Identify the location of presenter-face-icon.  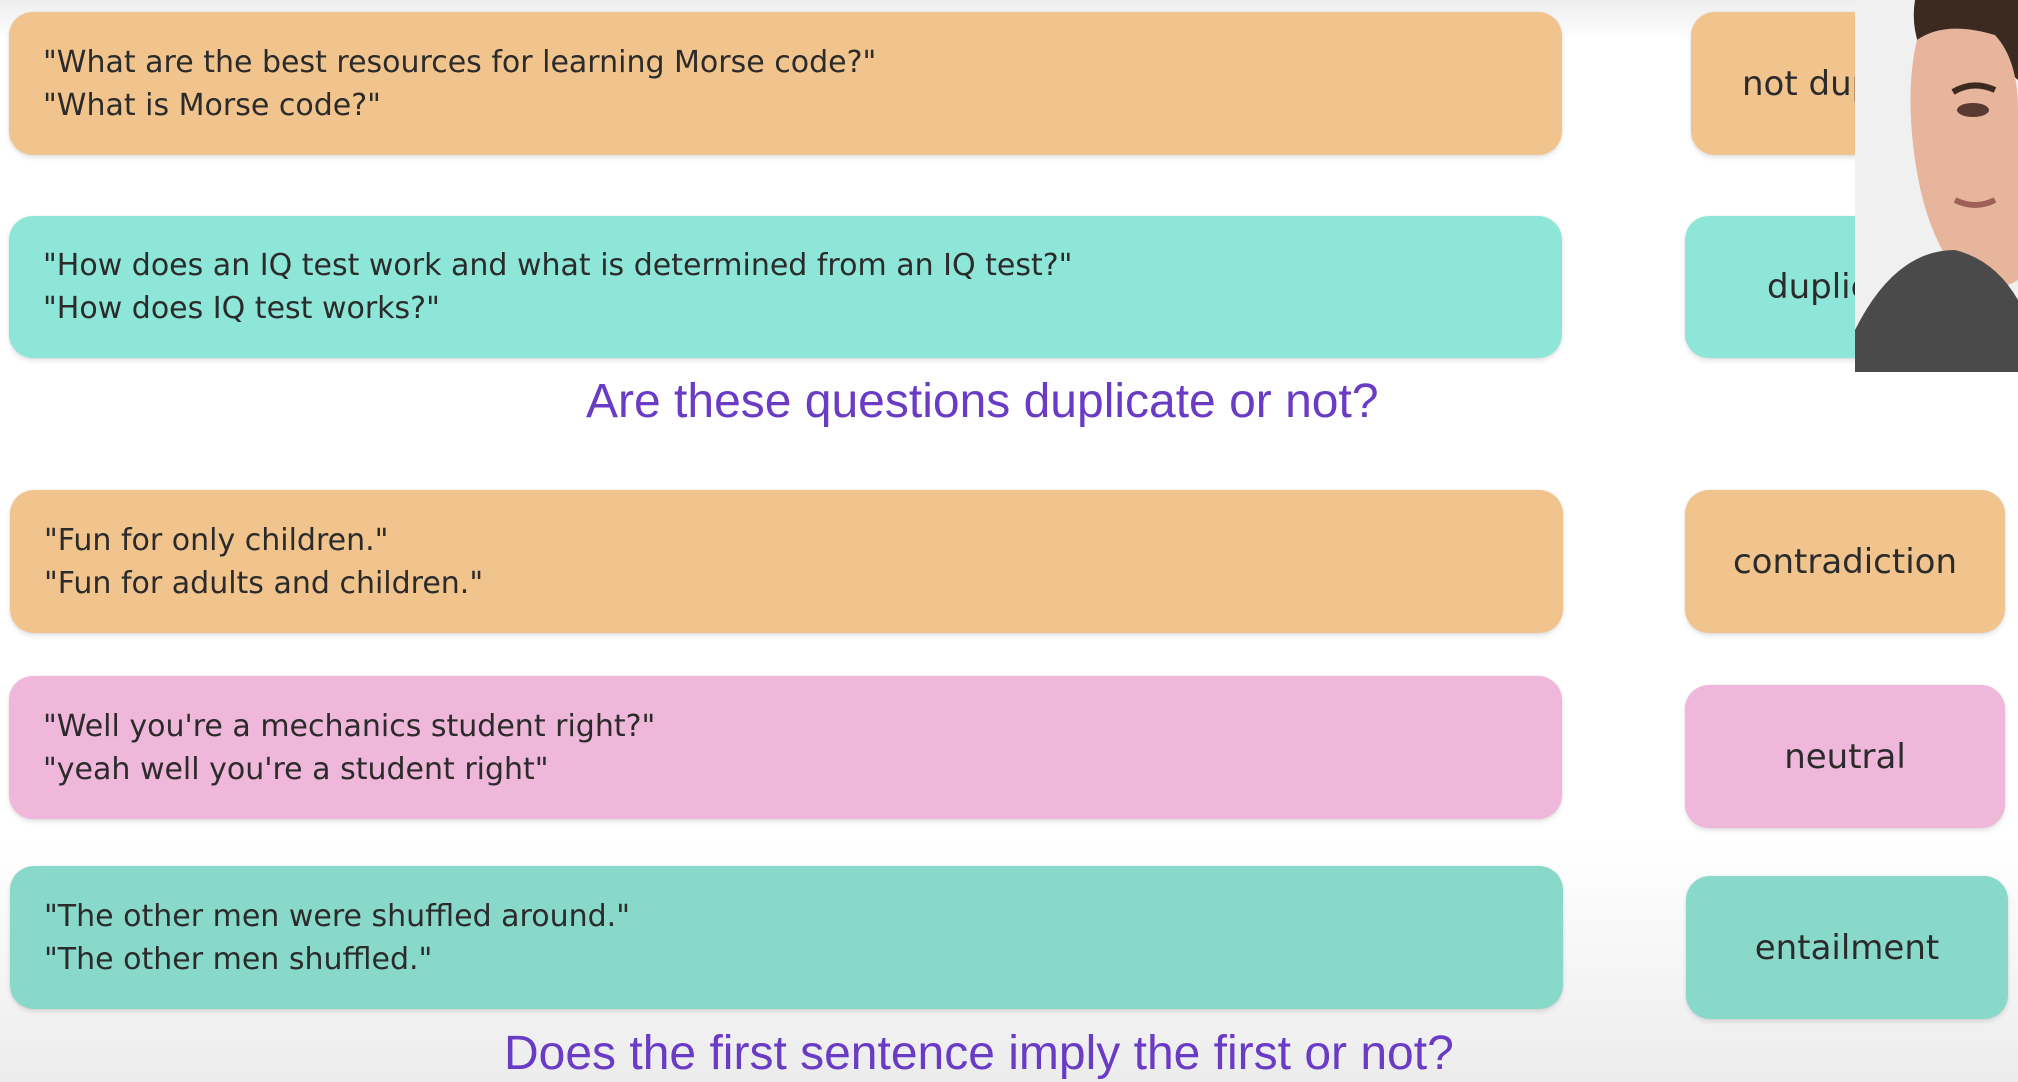
(1936, 186).